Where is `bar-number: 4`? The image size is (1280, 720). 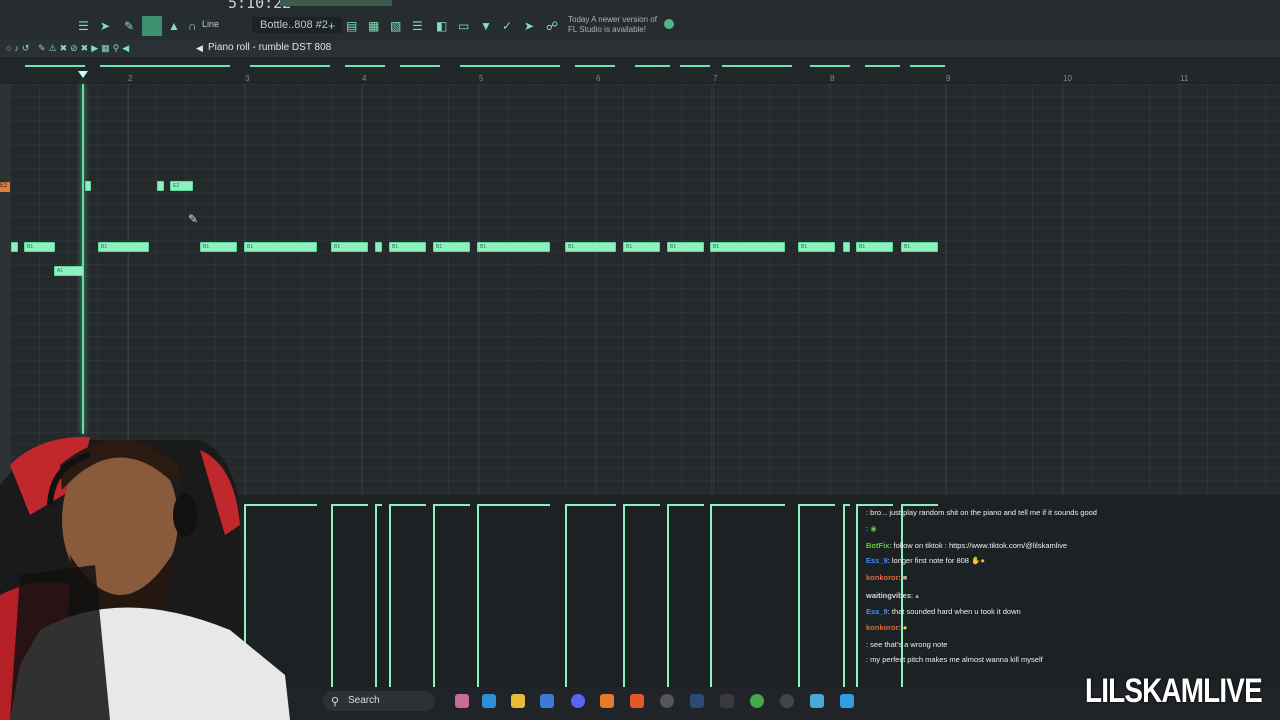 bar-number: 4 is located at coordinates (364, 78).